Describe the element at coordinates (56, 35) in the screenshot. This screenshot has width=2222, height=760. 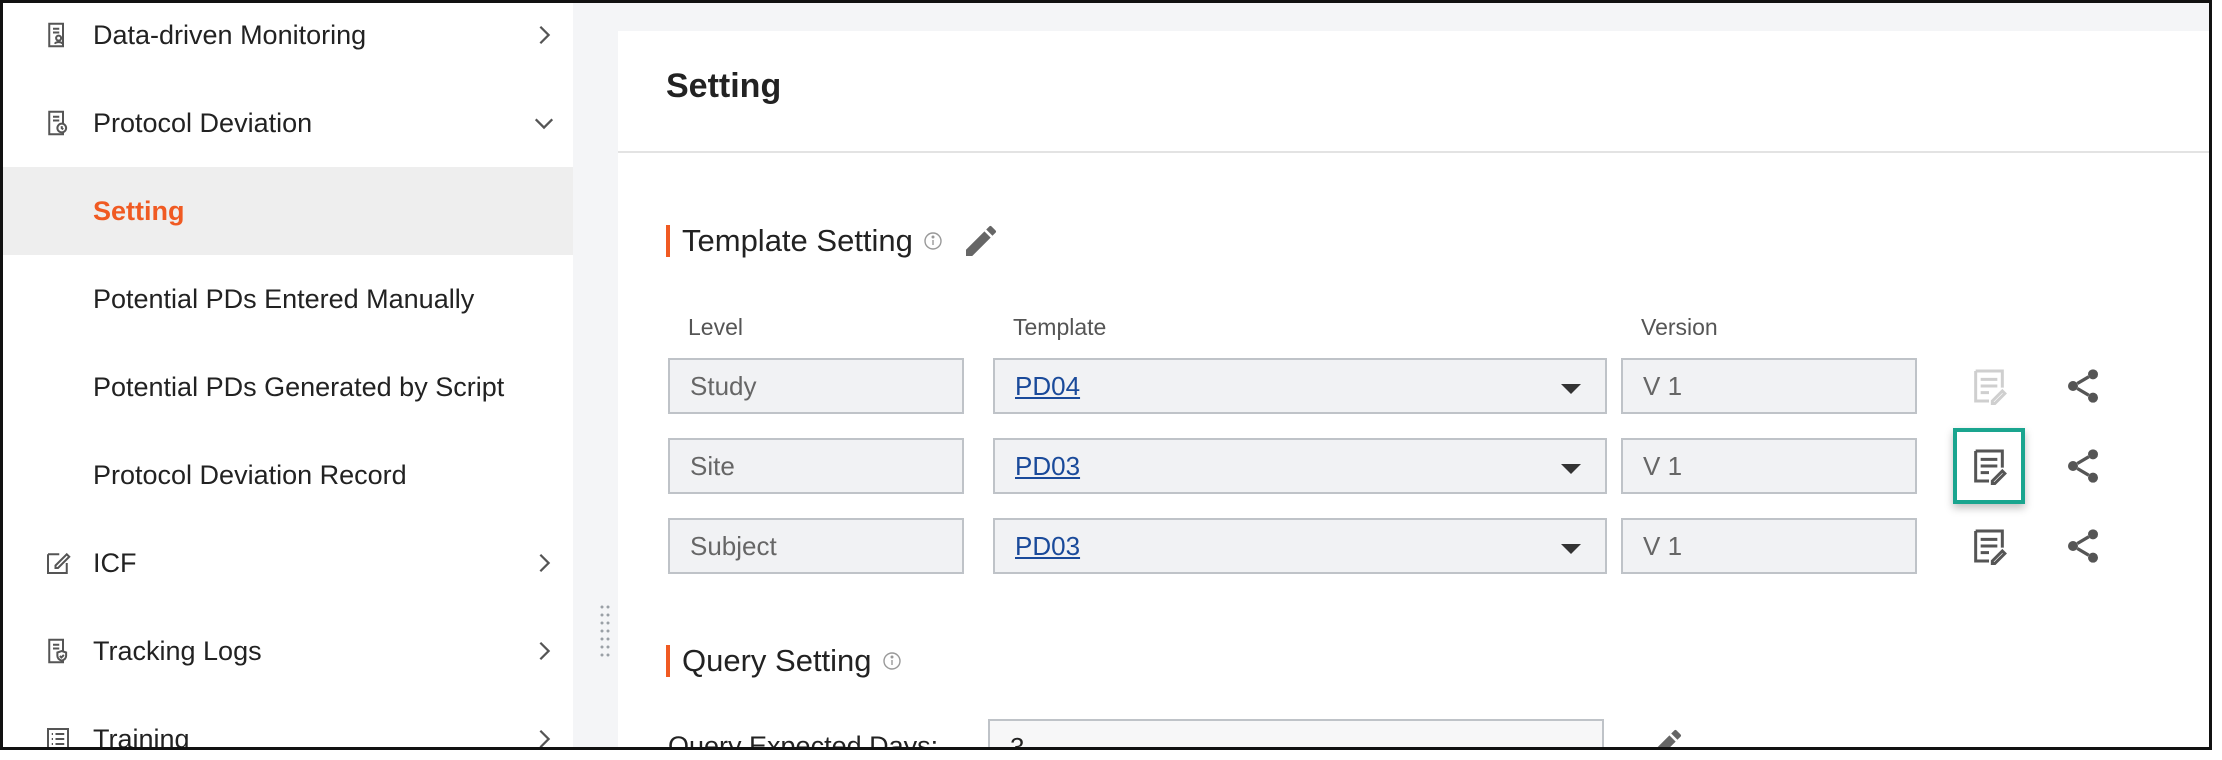
I see `doc-user-icon` at that location.